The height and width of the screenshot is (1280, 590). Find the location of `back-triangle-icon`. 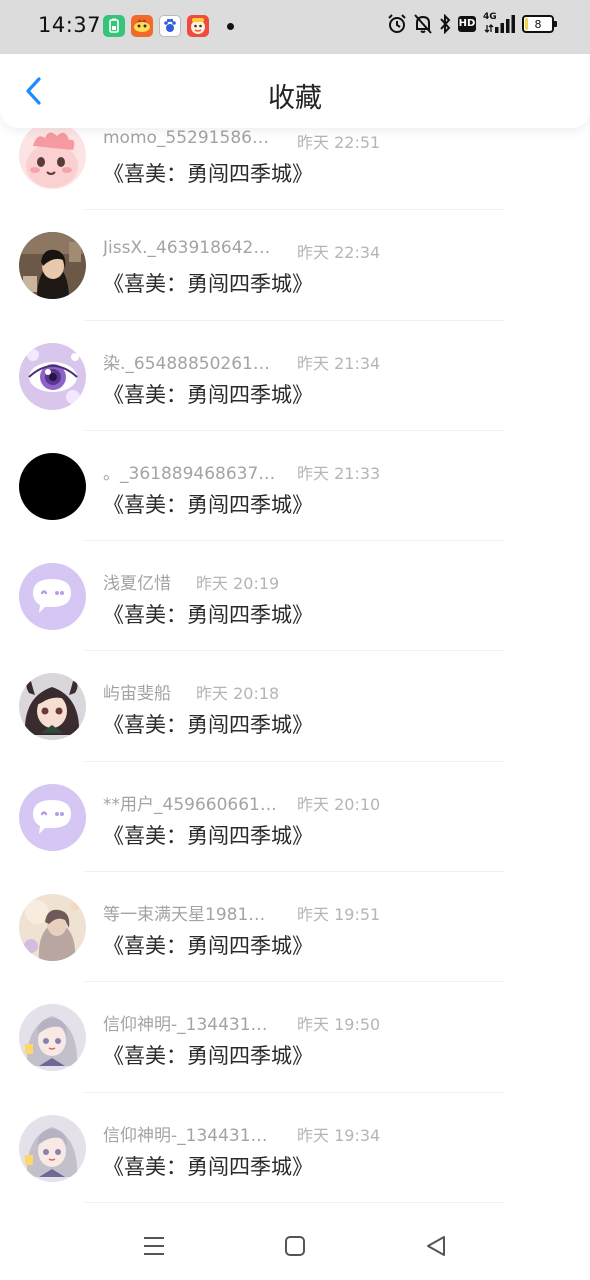

back-triangle-icon is located at coordinates (436, 1246).